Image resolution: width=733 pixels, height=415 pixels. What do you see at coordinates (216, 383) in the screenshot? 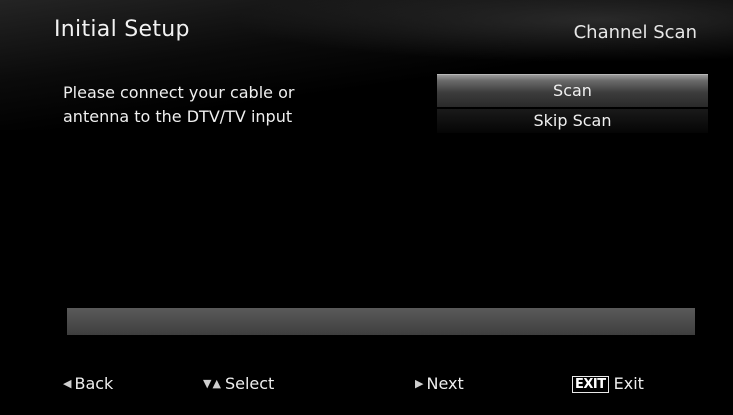
I see `up-triangle-icon: ▲` at bounding box center [216, 383].